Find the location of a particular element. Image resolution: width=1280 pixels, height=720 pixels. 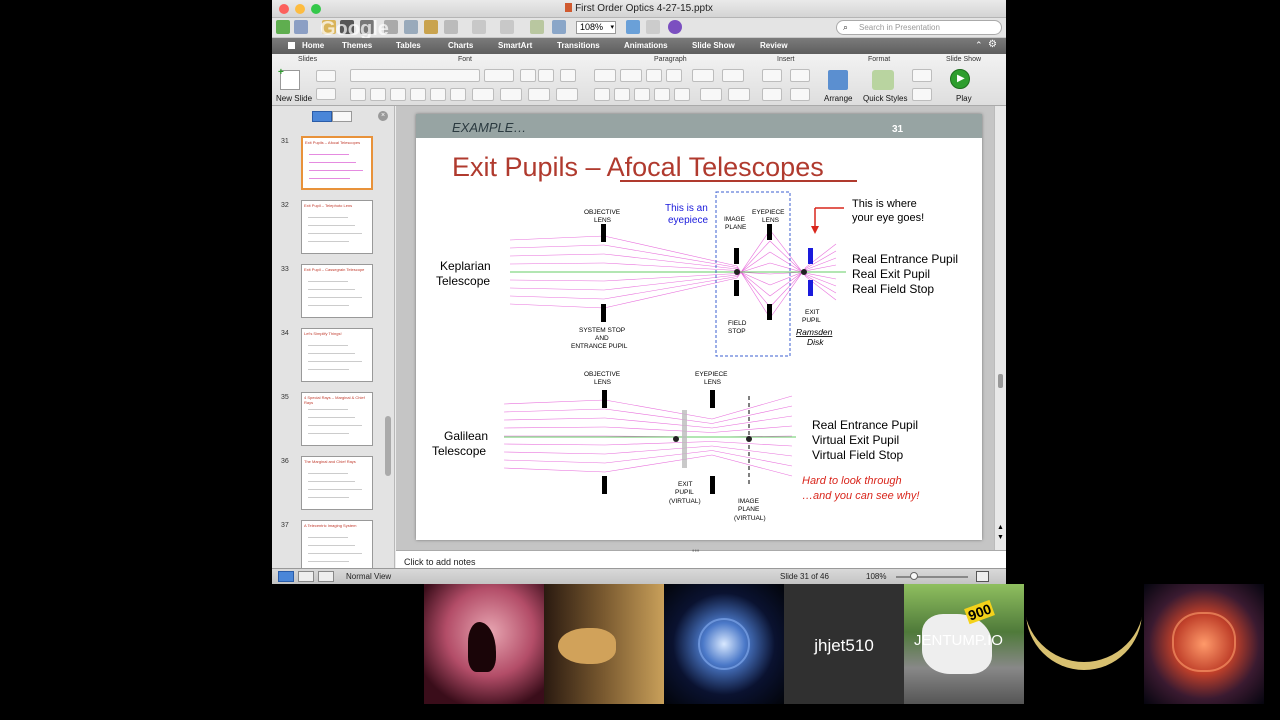

increase-indent-button is located at coordinates (674, 75).